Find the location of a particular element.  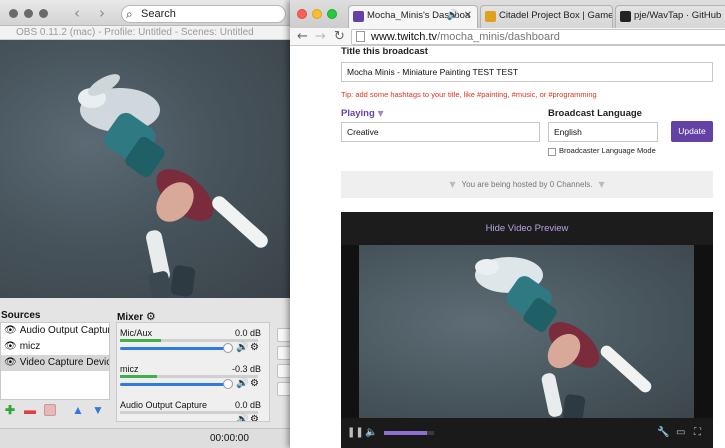

playing-dropdown: Playing ▼ is located at coordinates (362, 113).